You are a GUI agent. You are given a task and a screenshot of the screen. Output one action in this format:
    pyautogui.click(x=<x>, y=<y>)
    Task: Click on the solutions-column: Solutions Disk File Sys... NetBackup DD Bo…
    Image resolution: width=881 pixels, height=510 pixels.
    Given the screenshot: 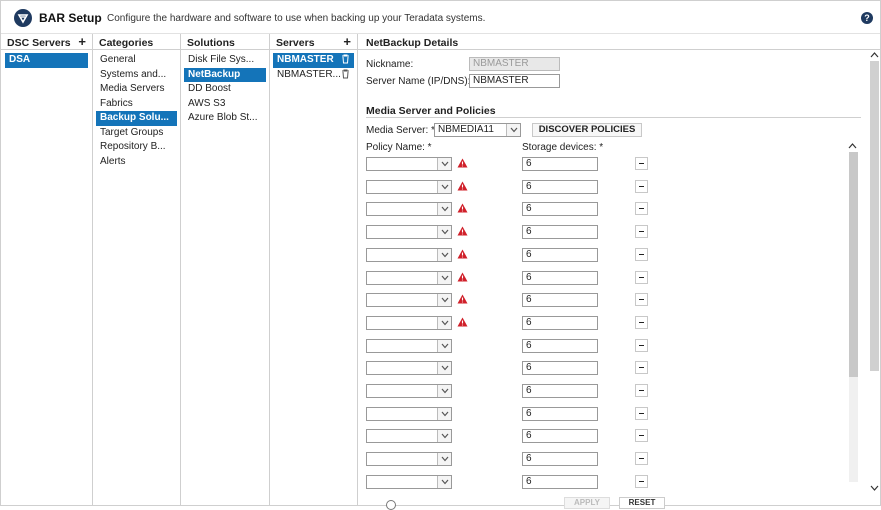 What is the action you would take?
    pyautogui.click(x=225, y=269)
    